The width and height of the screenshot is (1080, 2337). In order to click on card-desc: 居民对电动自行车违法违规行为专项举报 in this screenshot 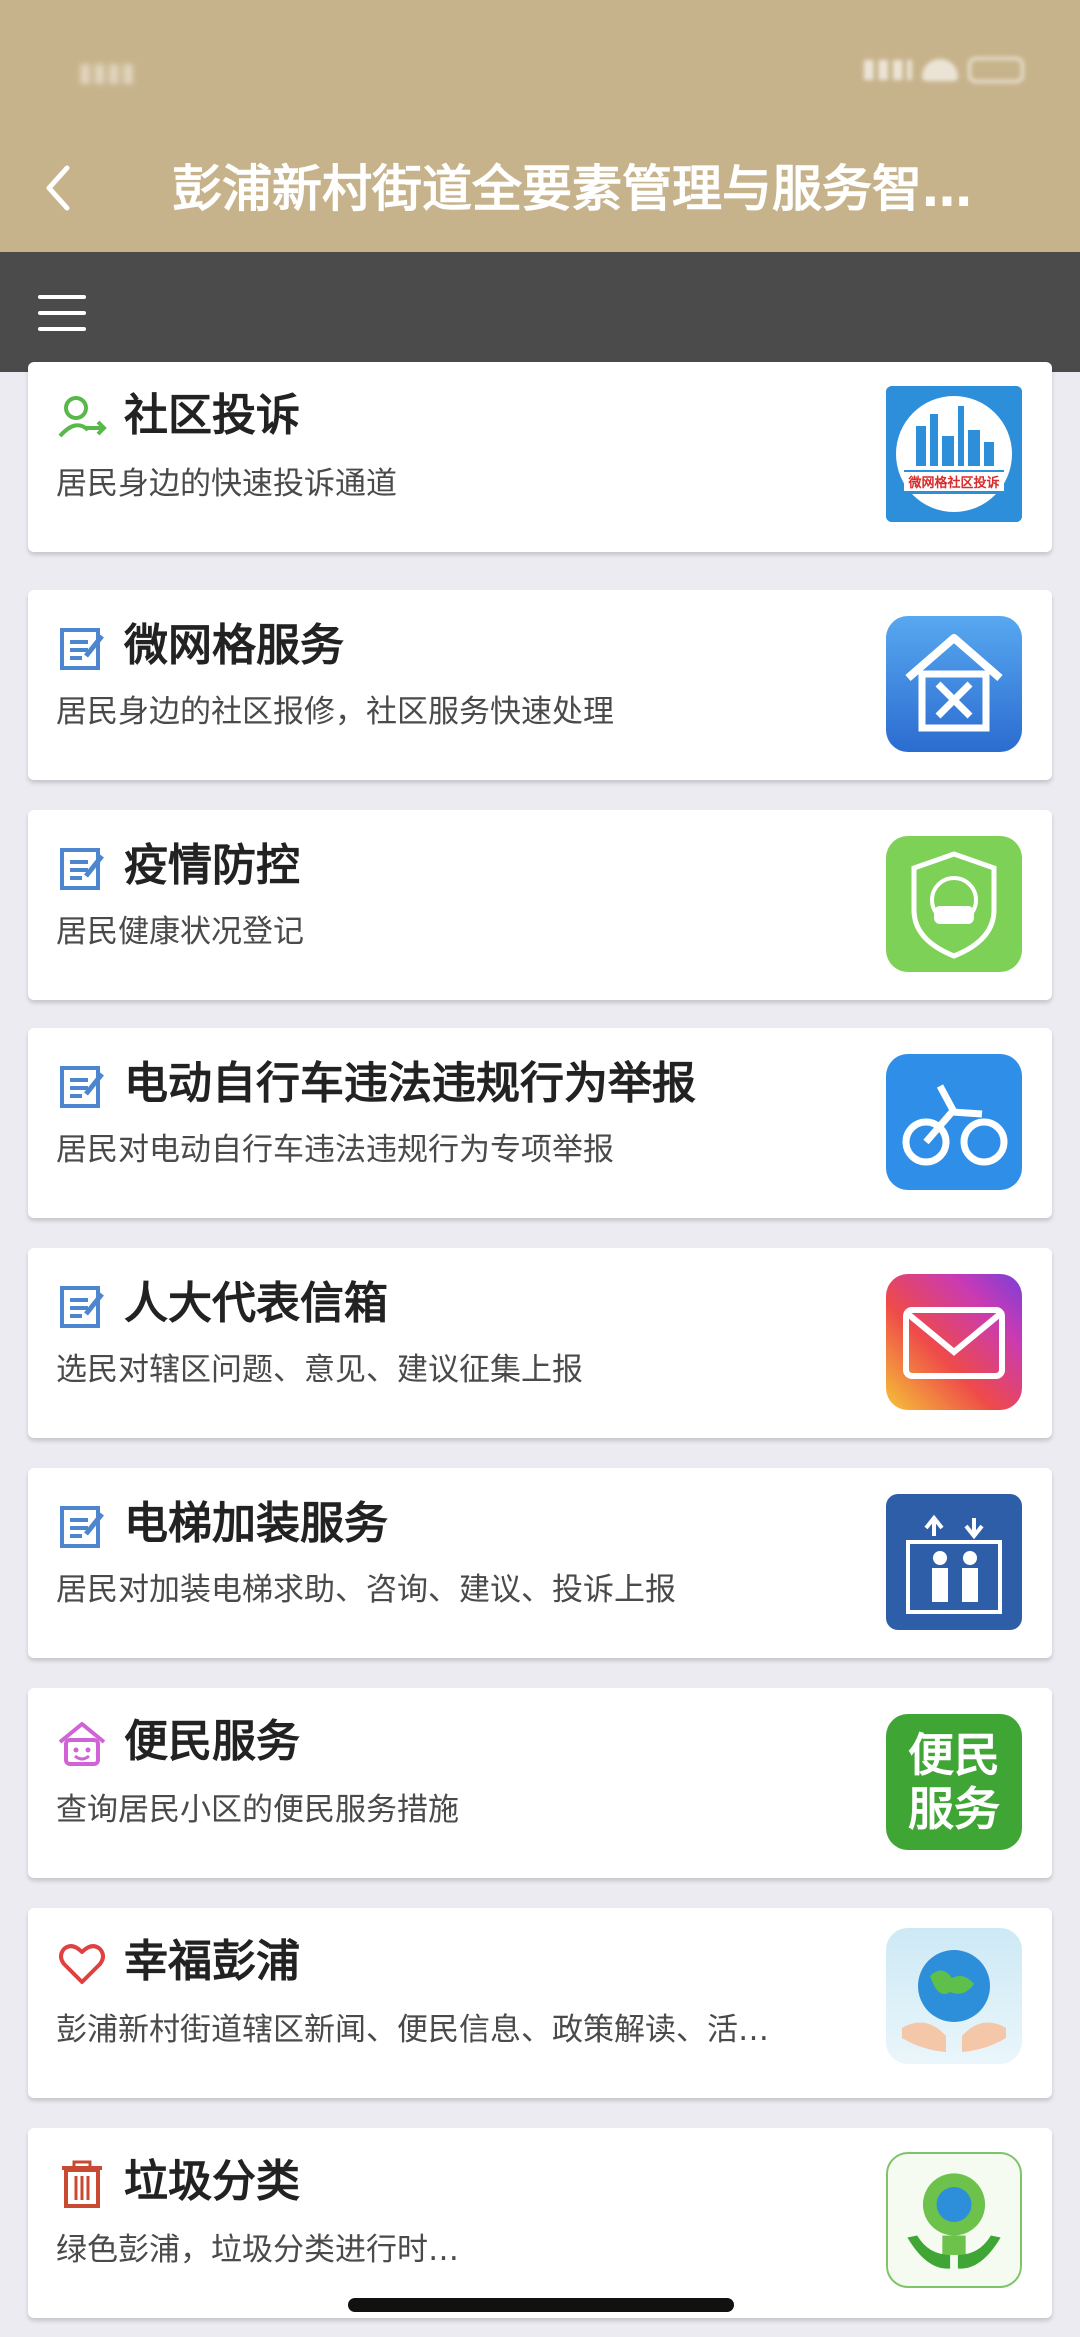, I will do `click(335, 1150)`.